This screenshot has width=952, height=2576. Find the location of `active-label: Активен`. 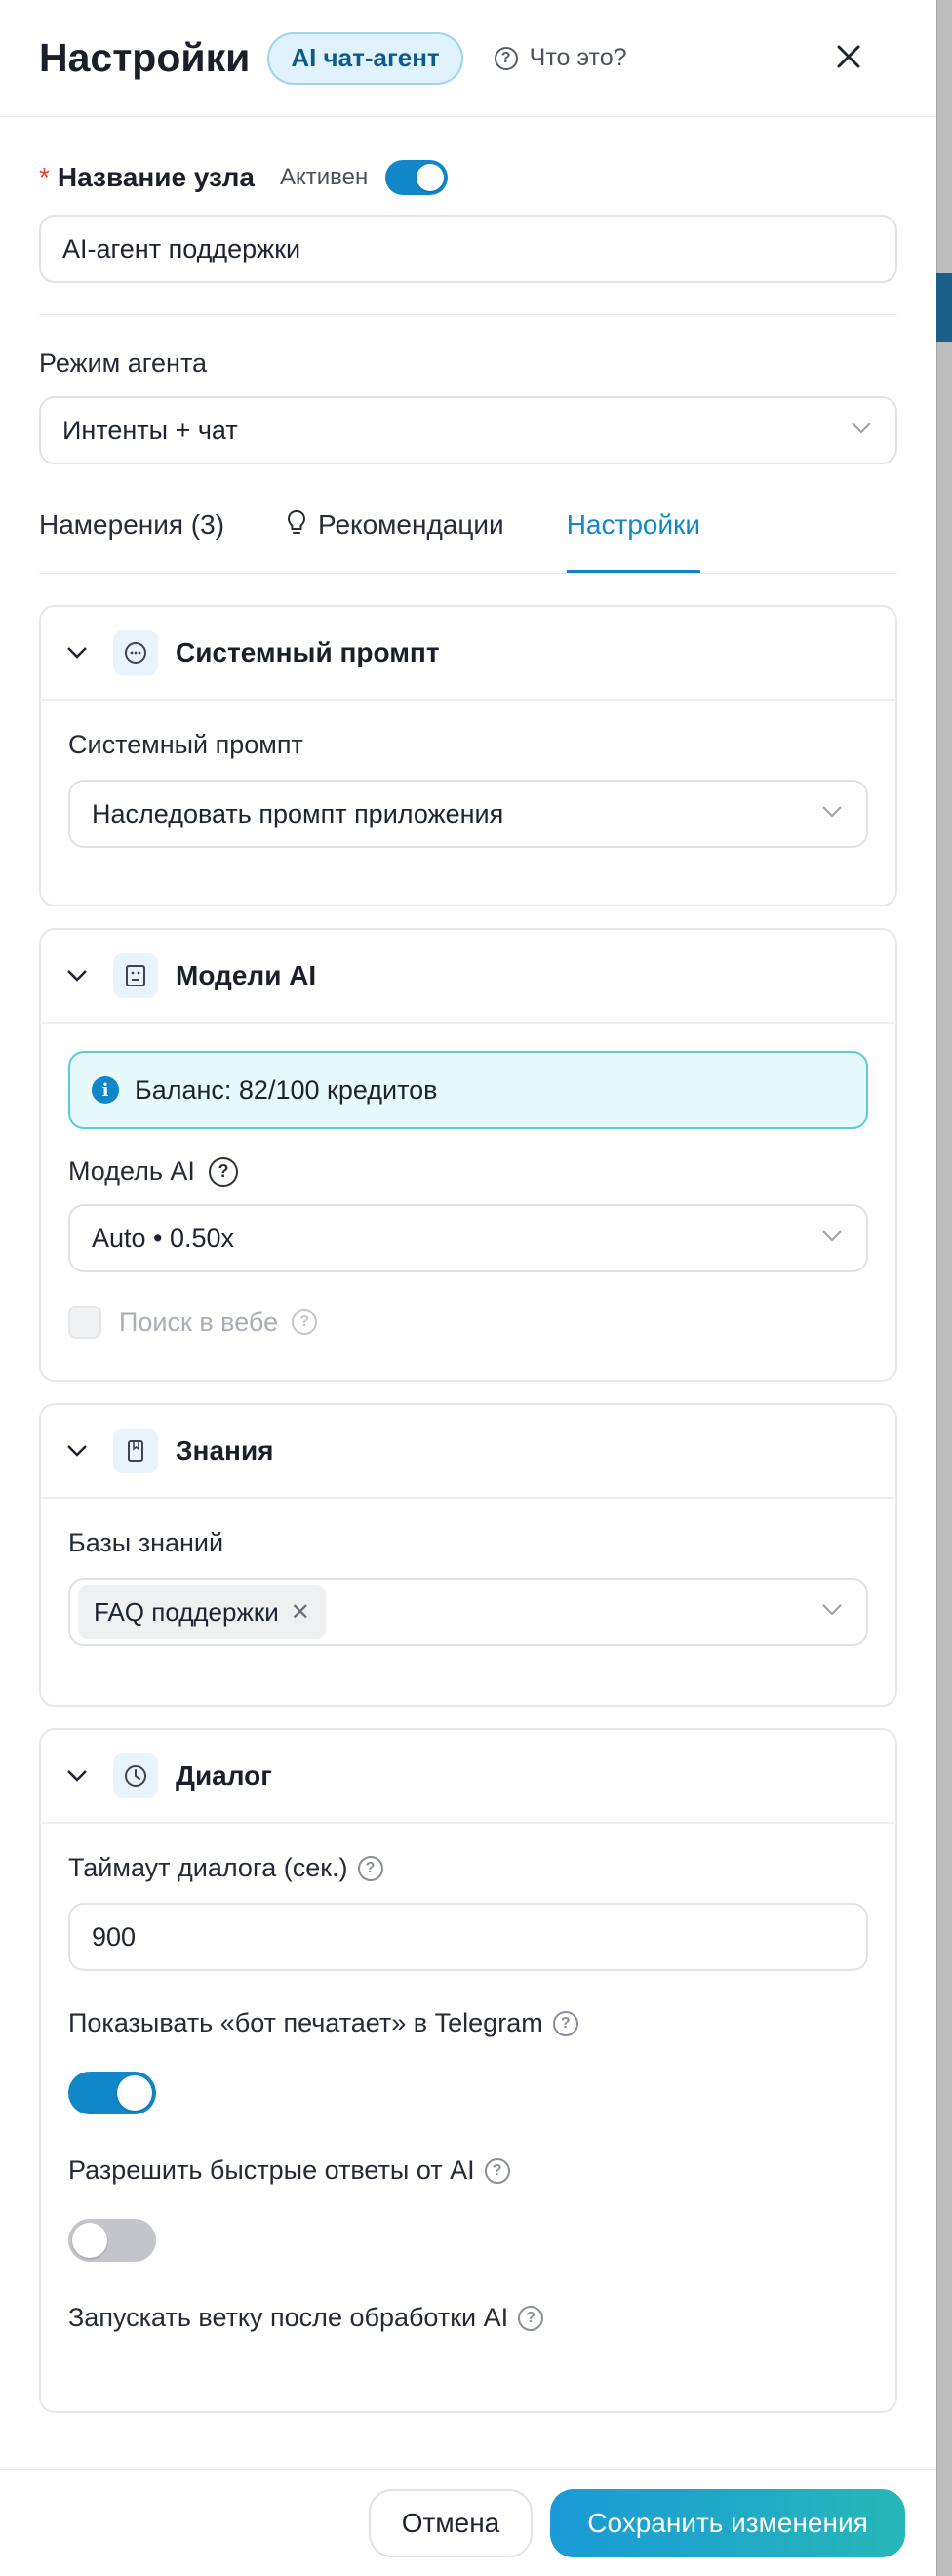

active-label: Активен is located at coordinates (324, 177).